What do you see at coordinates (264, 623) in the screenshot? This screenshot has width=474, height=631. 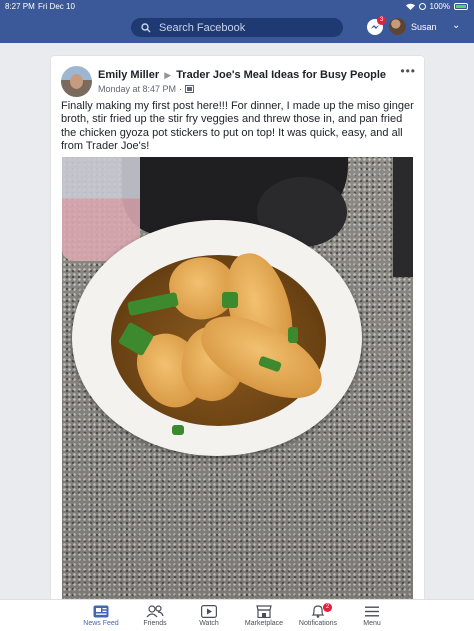 I see `tab-label: Marketplace` at bounding box center [264, 623].